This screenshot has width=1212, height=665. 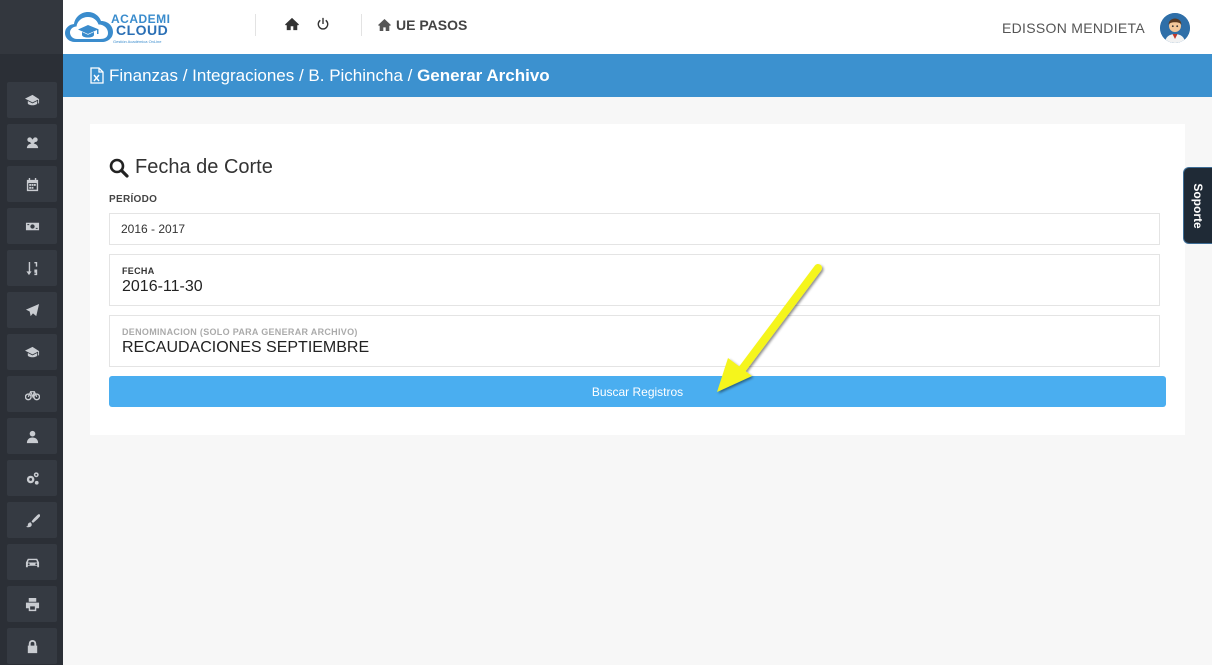 I want to click on calendar-icon, so click(x=32, y=184).